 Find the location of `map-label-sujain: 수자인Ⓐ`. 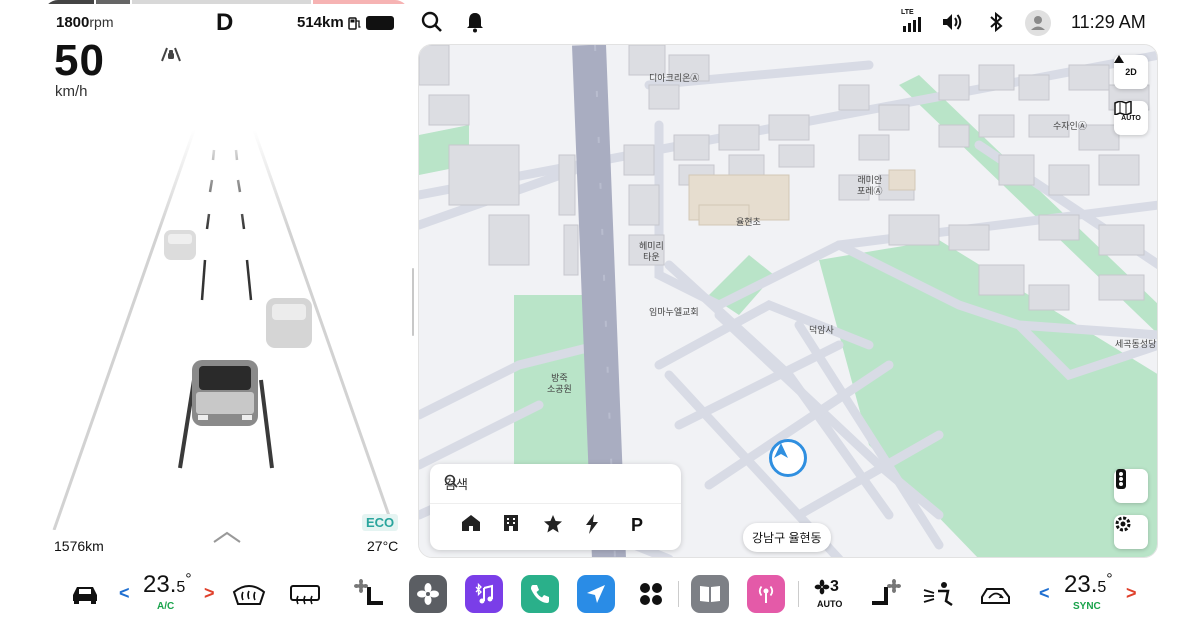

map-label-sujain: 수자인Ⓐ is located at coordinates (1070, 126).